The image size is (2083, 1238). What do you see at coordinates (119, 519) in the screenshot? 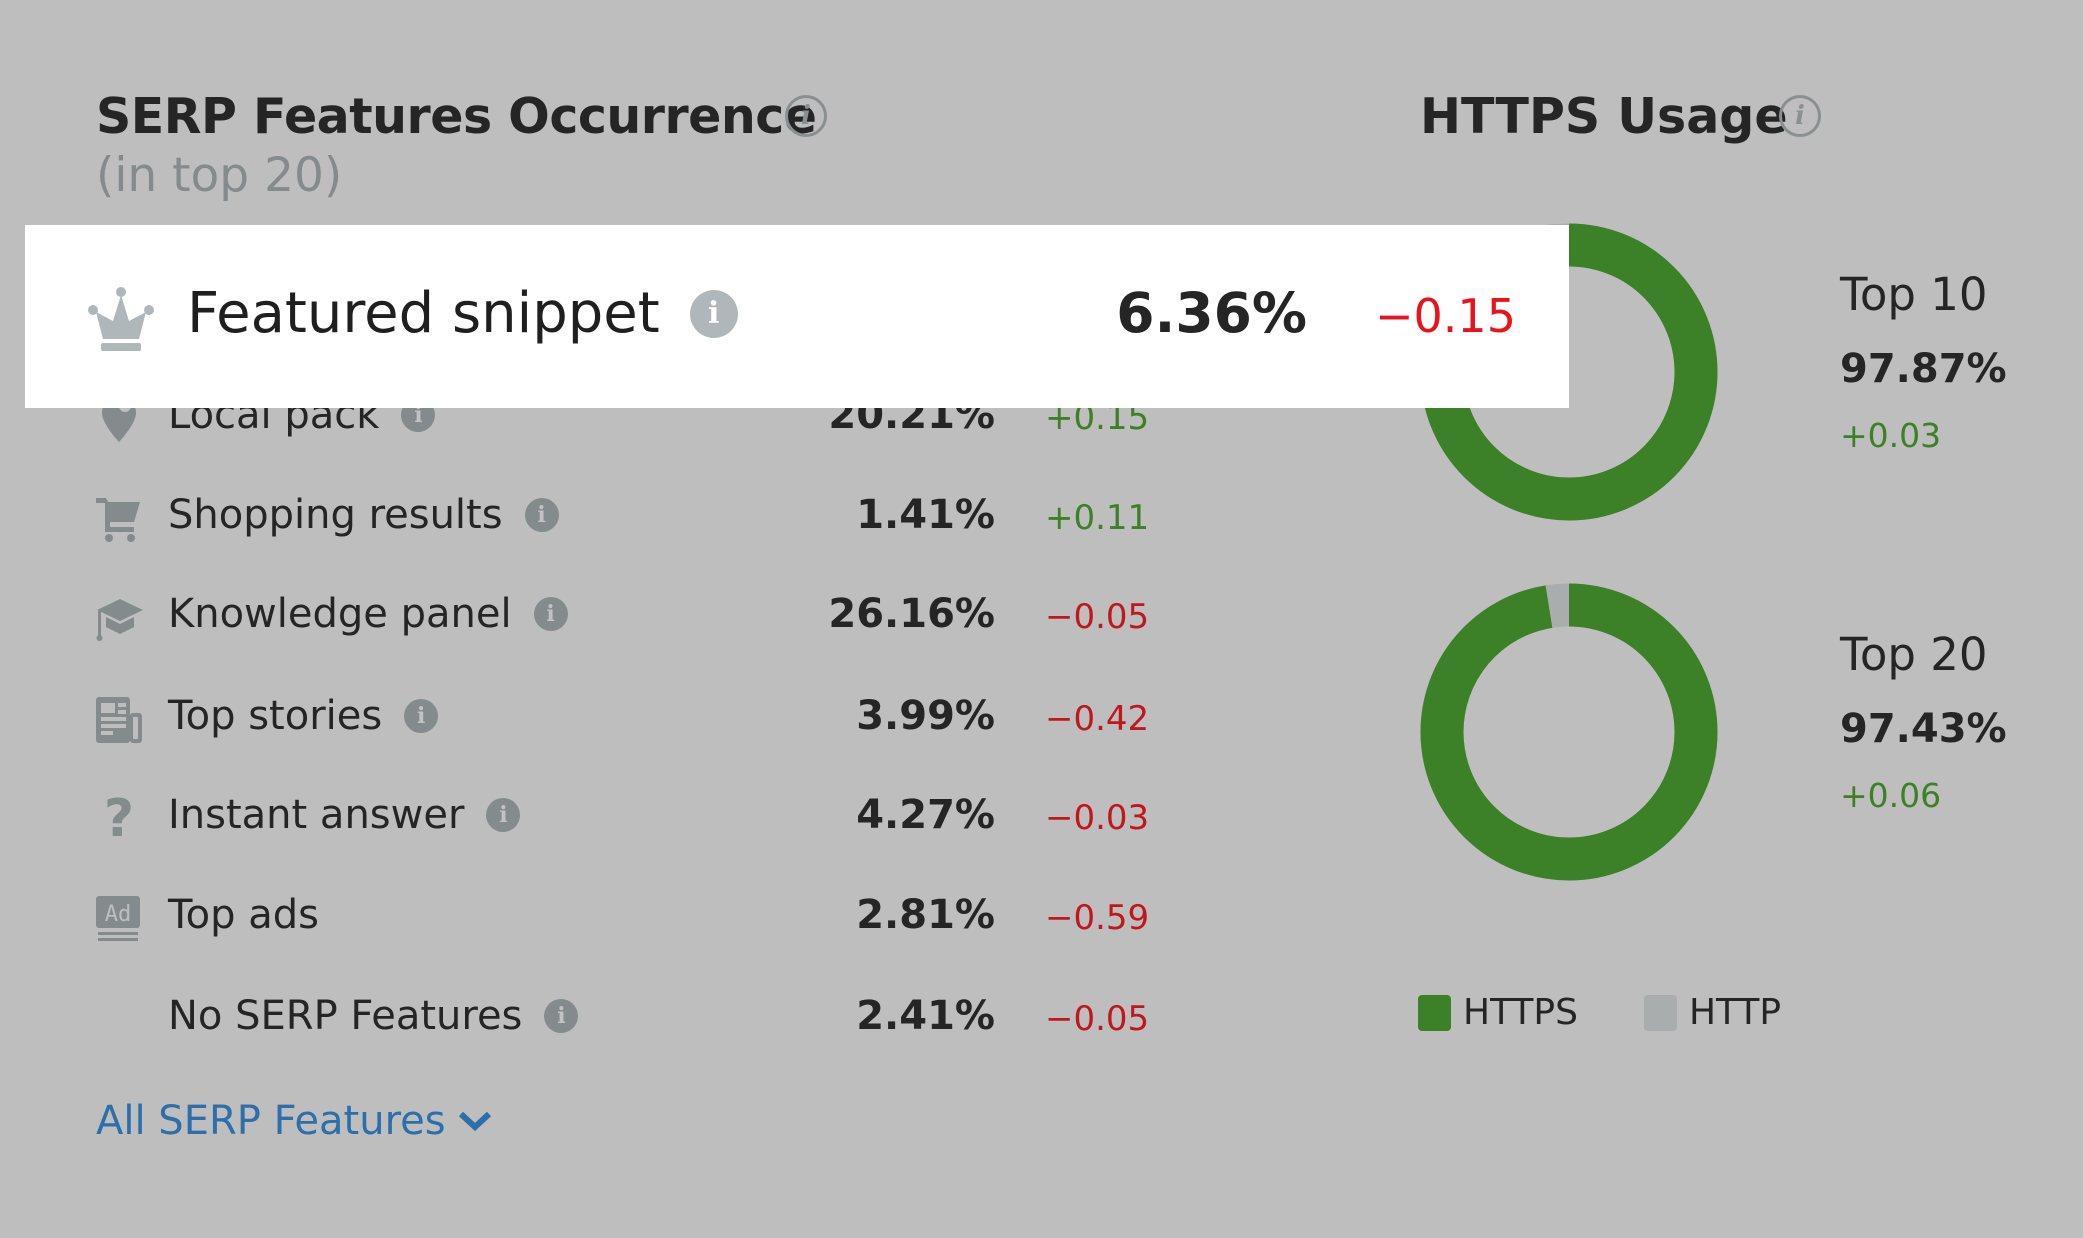
I see `shopping-cart-icon` at bounding box center [119, 519].